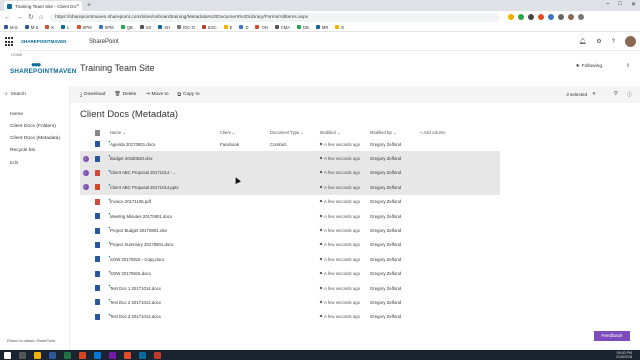 Image resolution: width=640 pixels, height=360 pixels. Describe the element at coordinates (161, 132) in the screenshot. I see `column-header-name: Name ⌄` at that location.